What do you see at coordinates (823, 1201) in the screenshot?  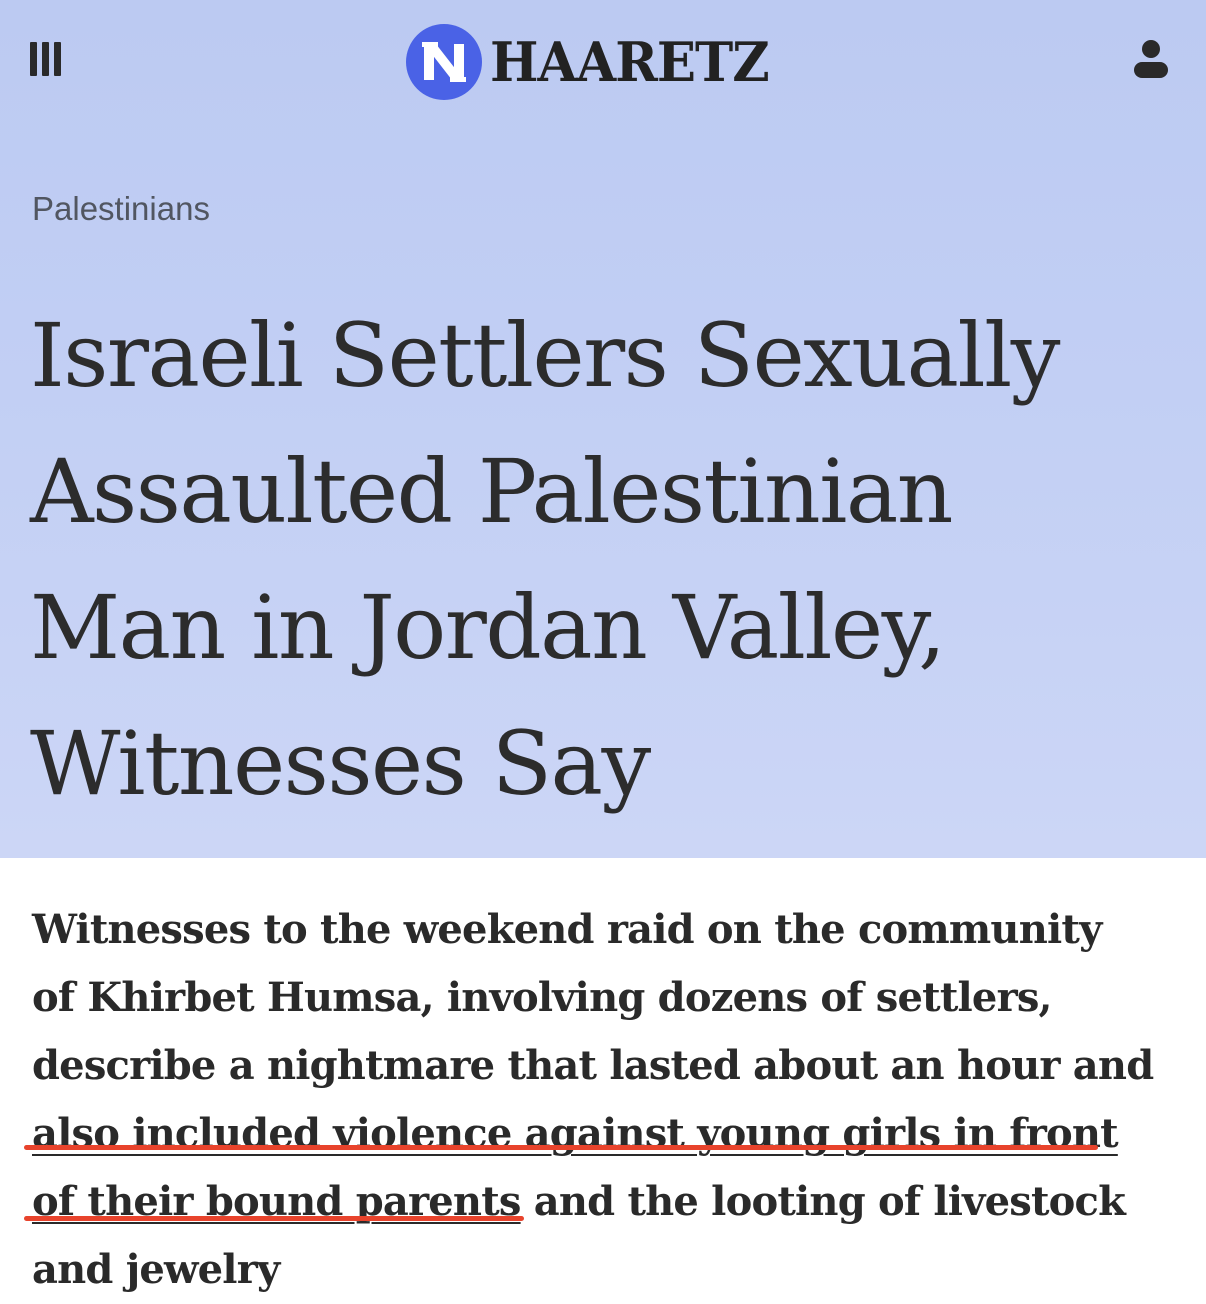 I see `lead-text: and the looting of livestock` at bounding box center [823, 1201].